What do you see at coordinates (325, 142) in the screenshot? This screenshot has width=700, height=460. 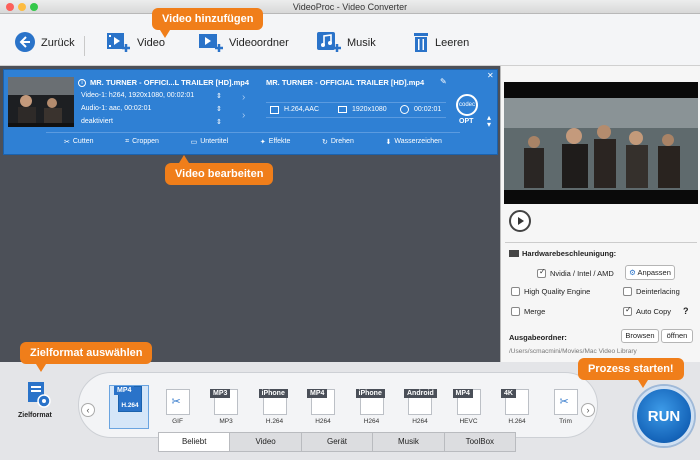 I see `rotate-icon: ↻` at bounding box center [325, 142].